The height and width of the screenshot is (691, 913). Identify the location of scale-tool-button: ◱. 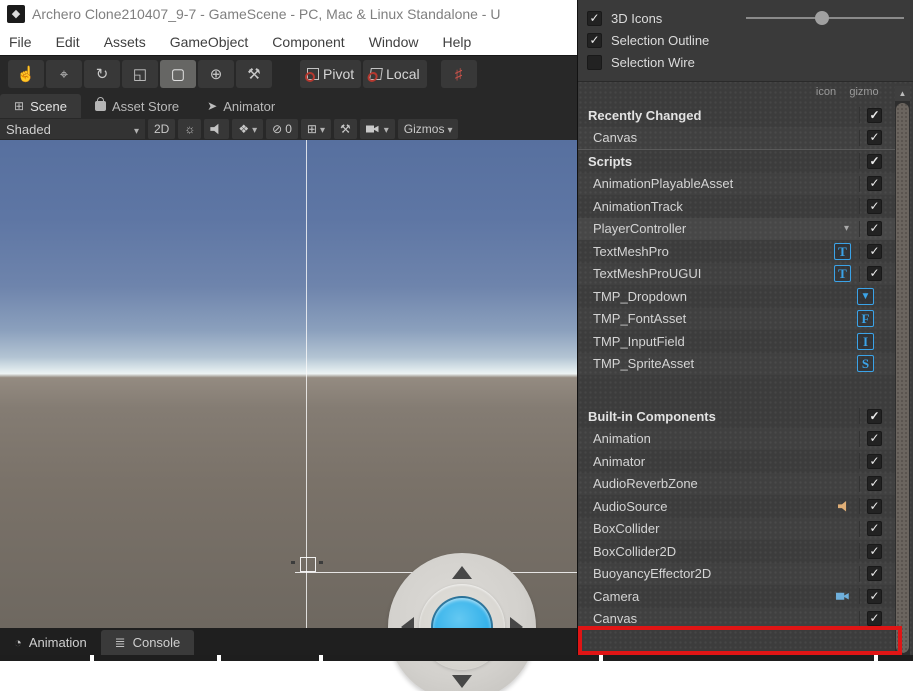
(140, 74).